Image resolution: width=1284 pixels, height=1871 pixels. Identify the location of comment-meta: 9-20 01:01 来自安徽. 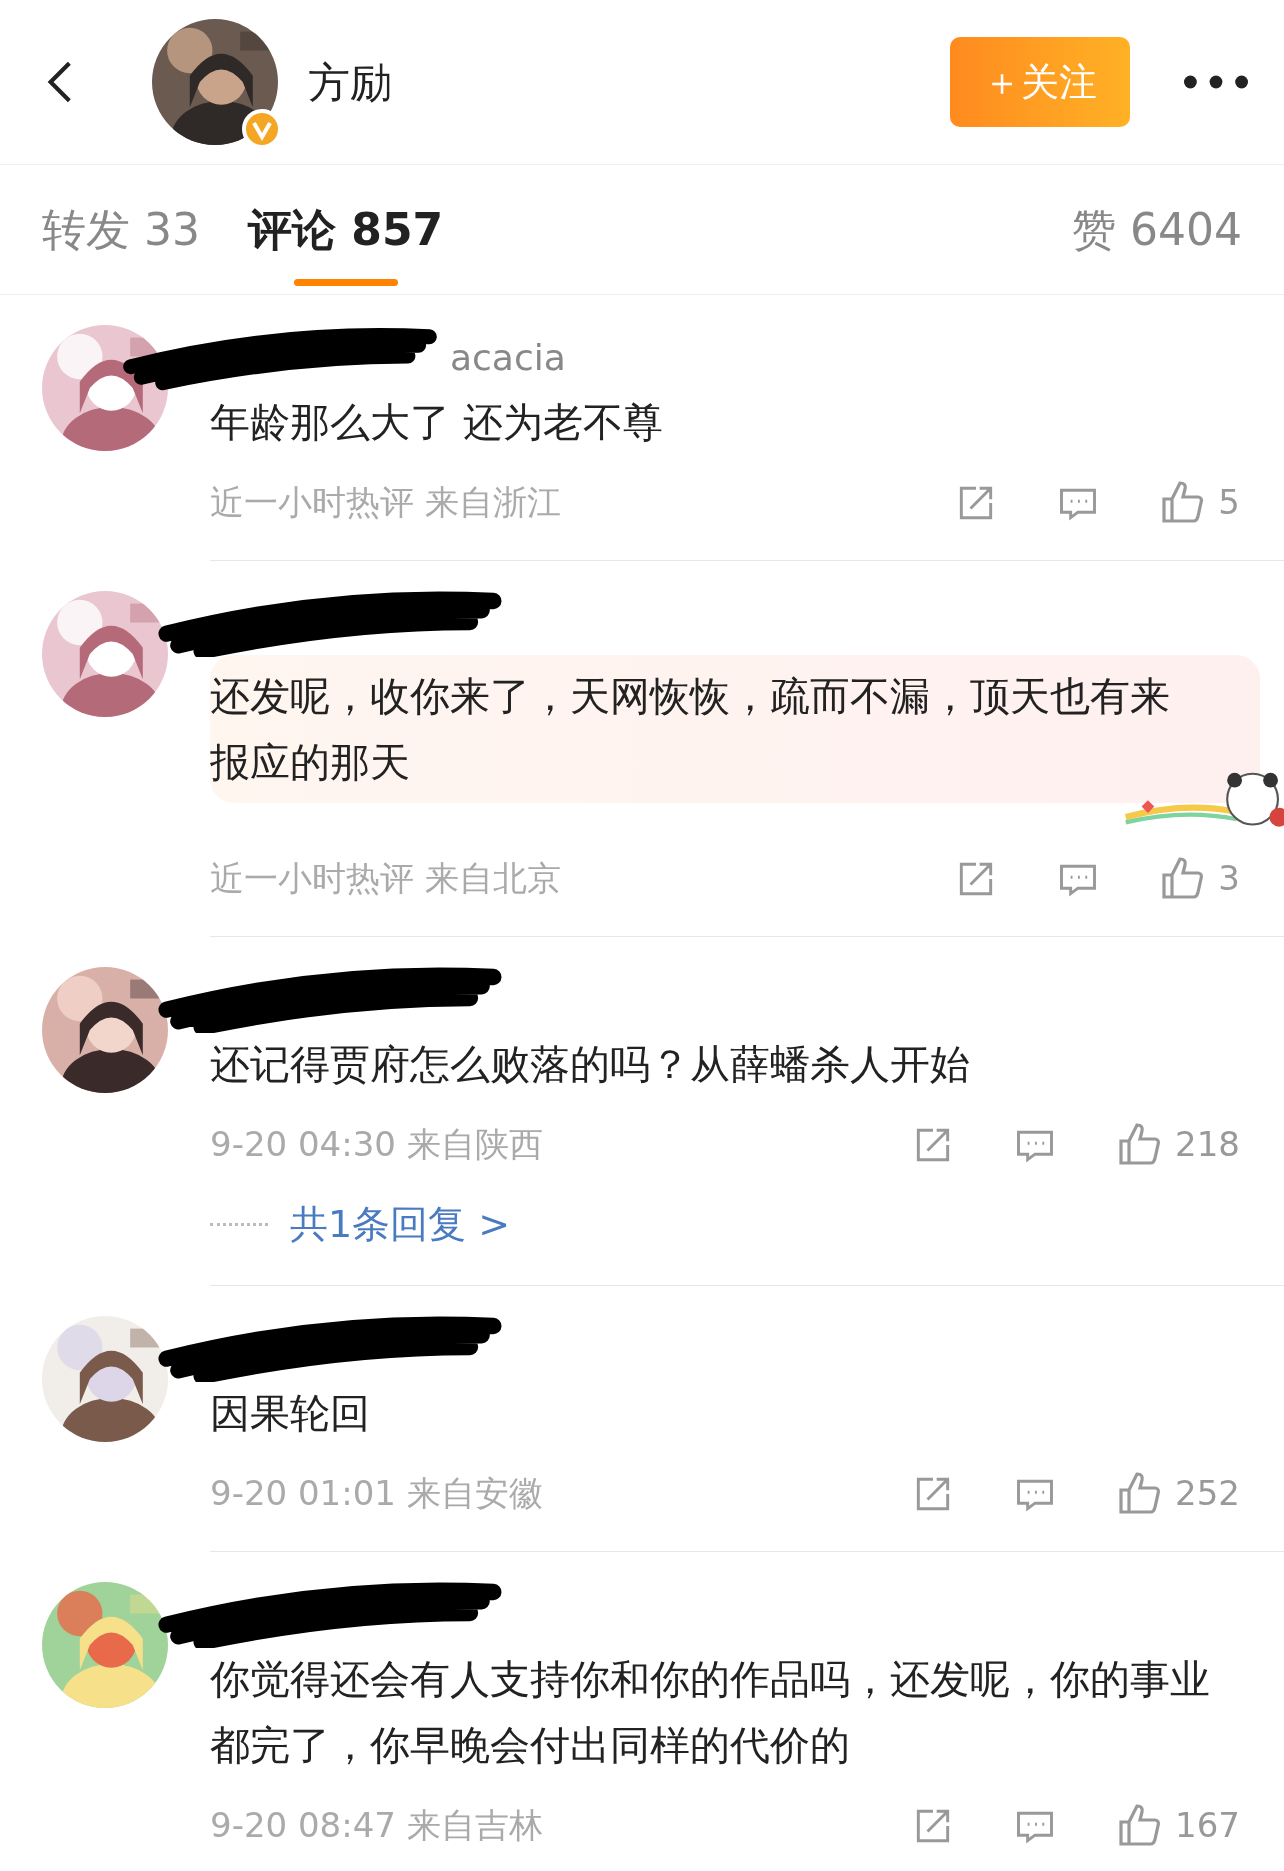
(376, 1493).